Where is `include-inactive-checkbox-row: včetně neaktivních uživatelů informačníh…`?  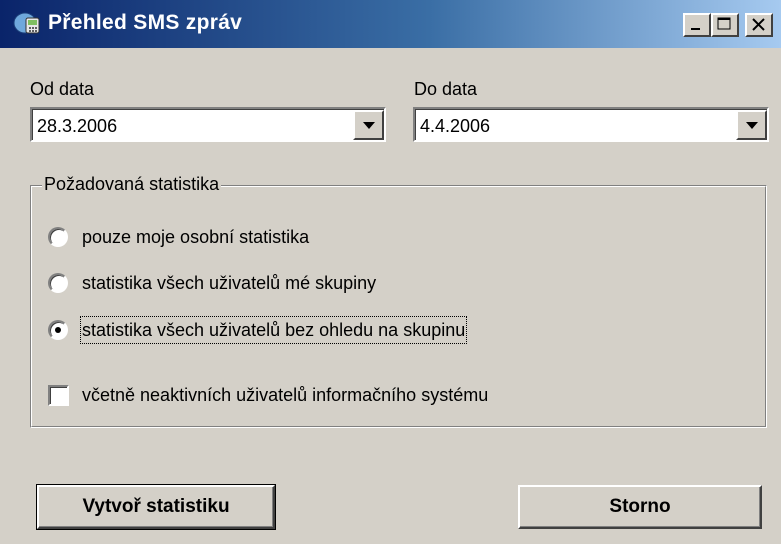
include-inactive-checkbox-row: včetně neaktivních uživatelů informačníh… is located at coordinates (318, 395).